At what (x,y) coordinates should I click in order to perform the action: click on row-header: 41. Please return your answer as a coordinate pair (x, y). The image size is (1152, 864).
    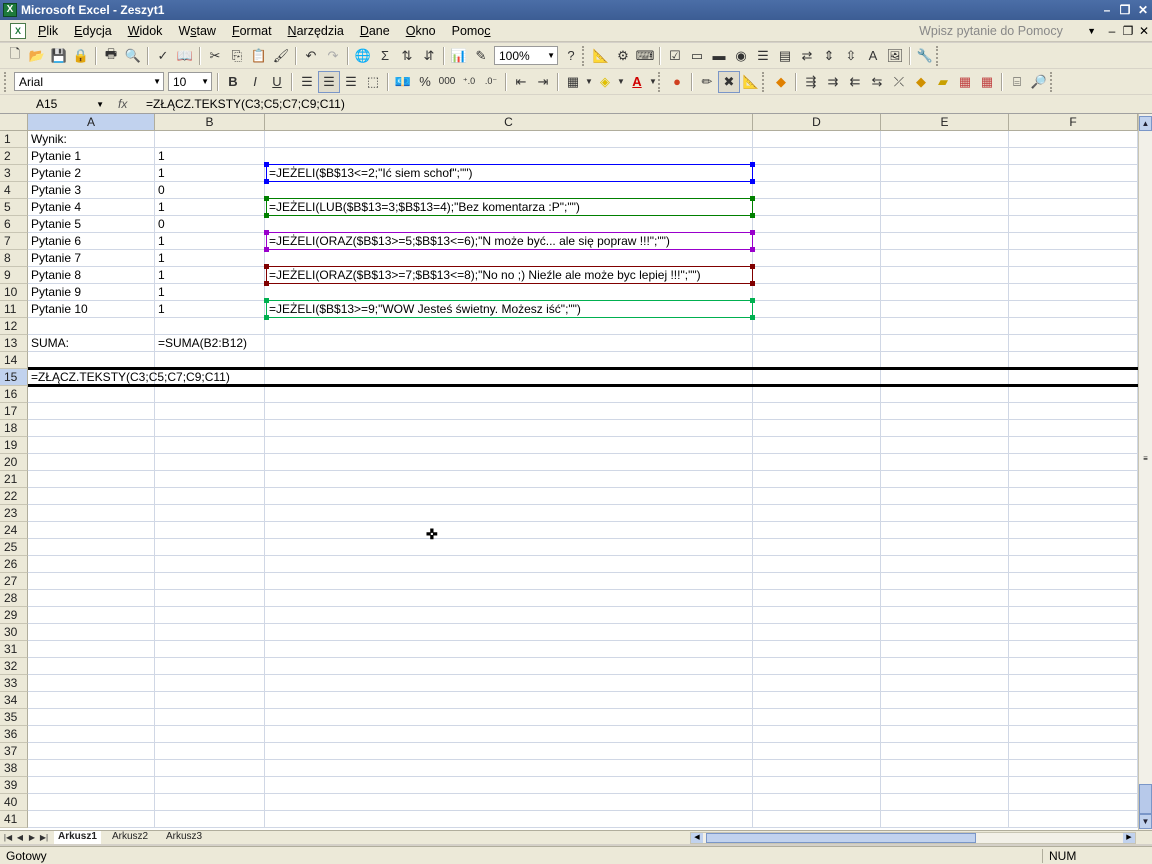
    Looking at the image, I should click on (14, 819).